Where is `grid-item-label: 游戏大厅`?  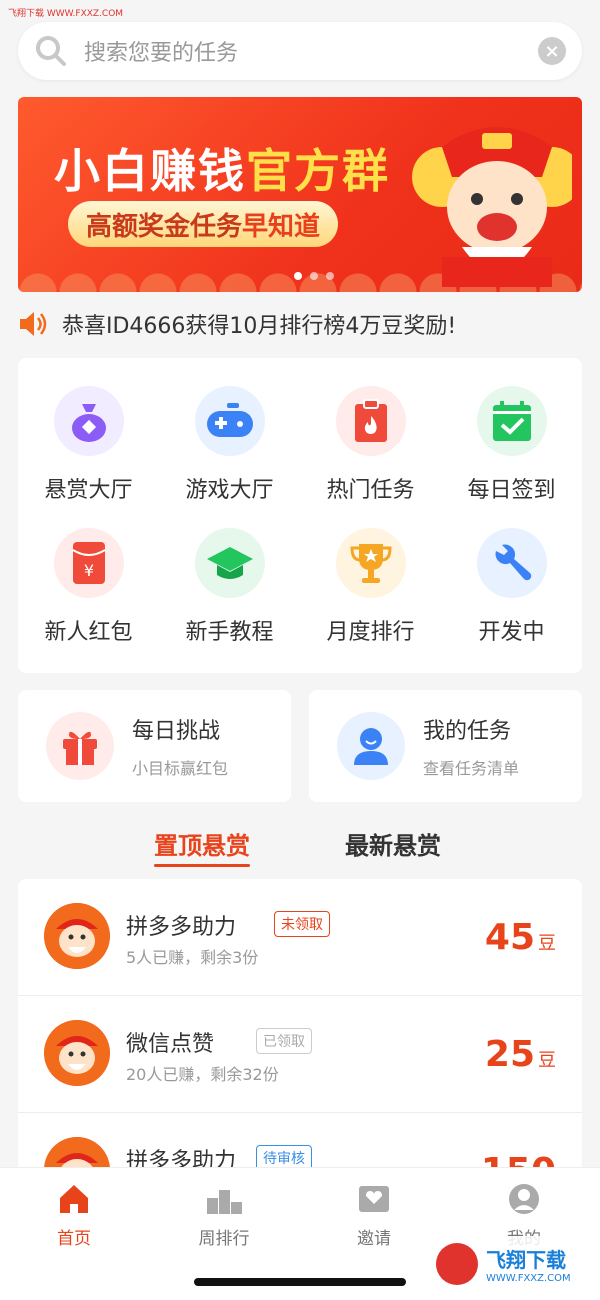
grid-item-label: 游戏大厅 is located at coordinates (229, 490).